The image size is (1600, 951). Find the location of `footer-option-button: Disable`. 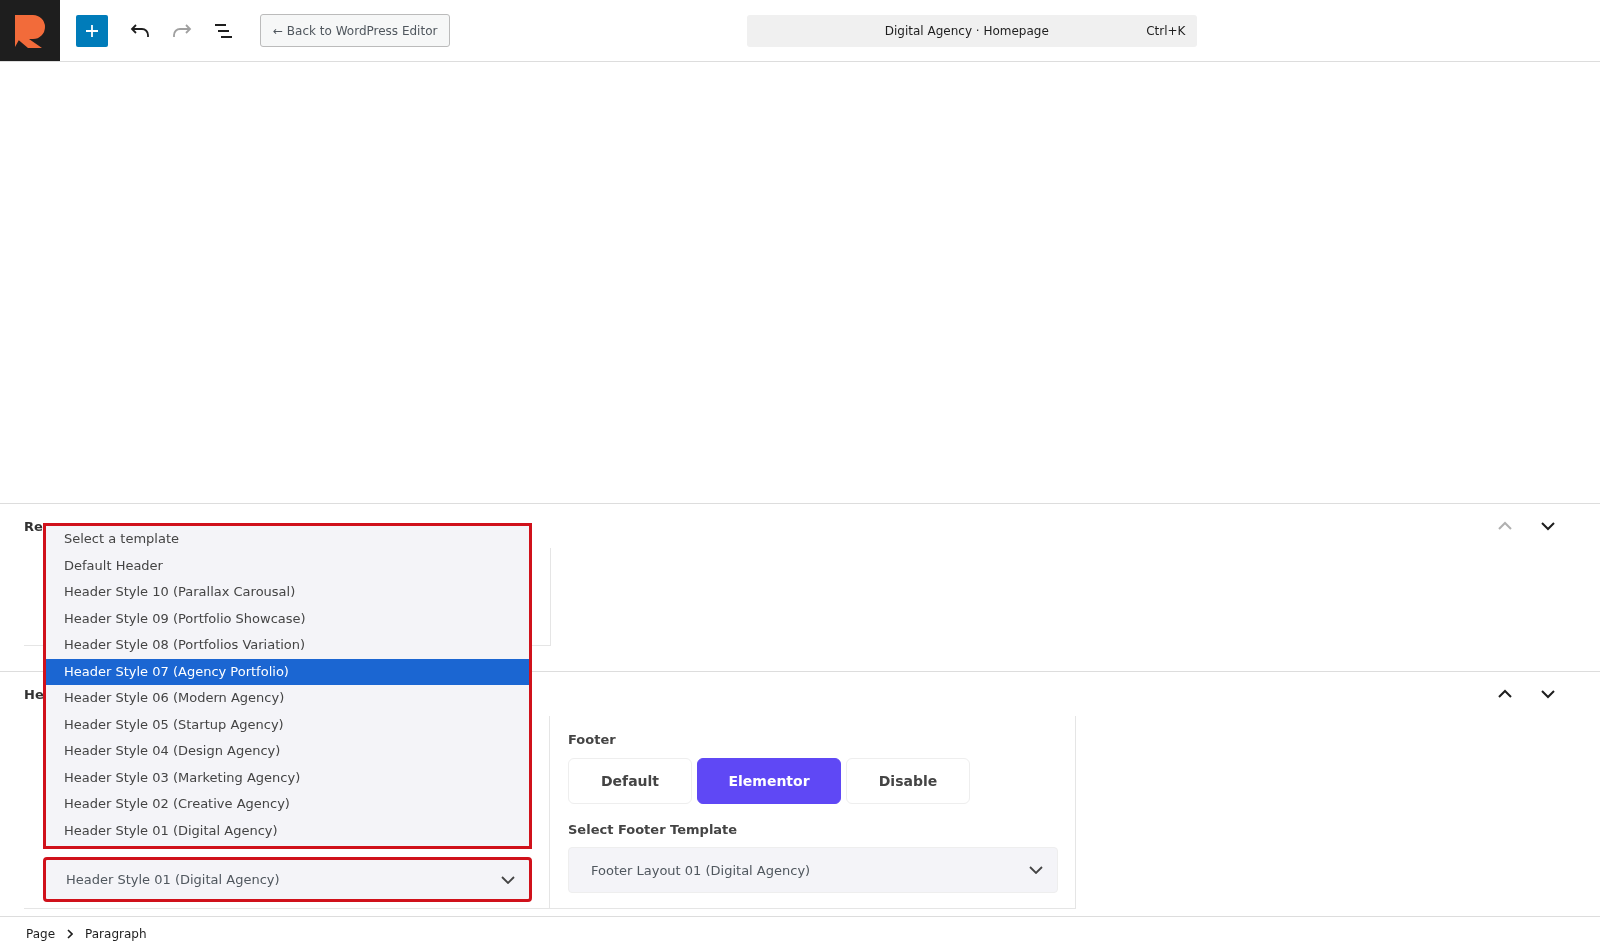

footer-option-button: Disable is located at coordinates (908, 781).